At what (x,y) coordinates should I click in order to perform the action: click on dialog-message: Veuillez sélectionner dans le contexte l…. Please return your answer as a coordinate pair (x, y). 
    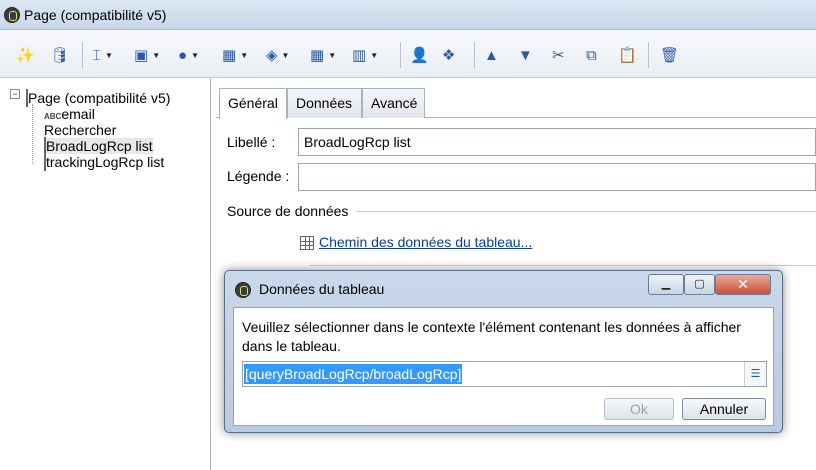
    Looking at the image, I should click on (491, 336).